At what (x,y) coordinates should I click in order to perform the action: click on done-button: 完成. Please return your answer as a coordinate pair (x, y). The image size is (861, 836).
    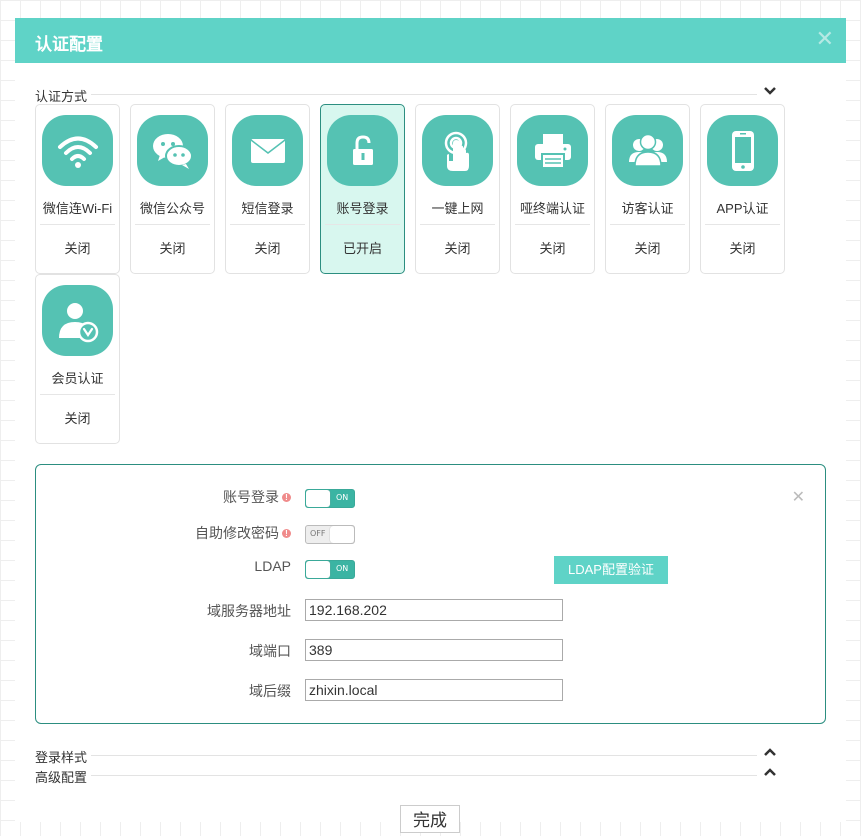
    Looking at the image, I should click on (430, 819).